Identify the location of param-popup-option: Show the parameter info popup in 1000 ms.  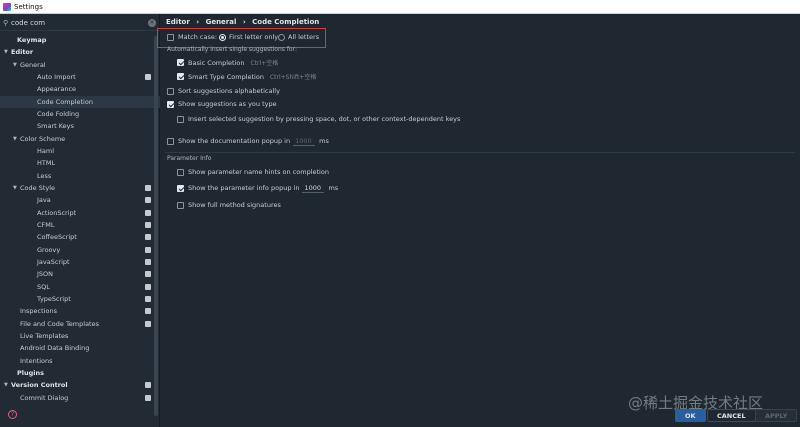
(257, 188).